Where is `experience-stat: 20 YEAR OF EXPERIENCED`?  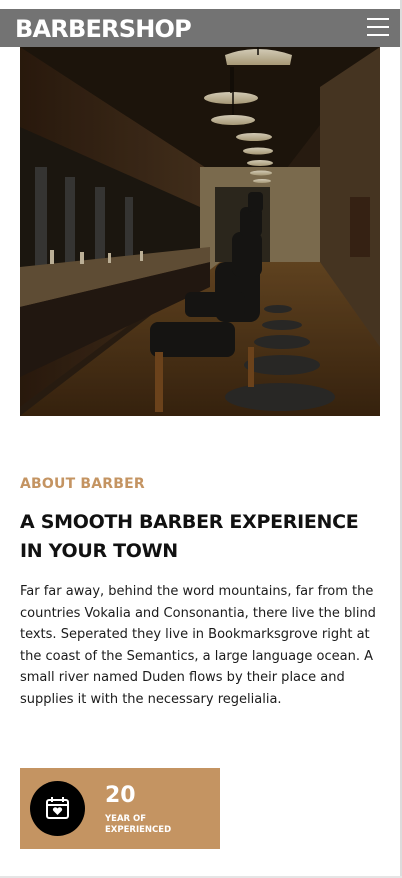
experience-stat: 20 YEAR OF EXPERIENCED is located at coordinates (120, 808).